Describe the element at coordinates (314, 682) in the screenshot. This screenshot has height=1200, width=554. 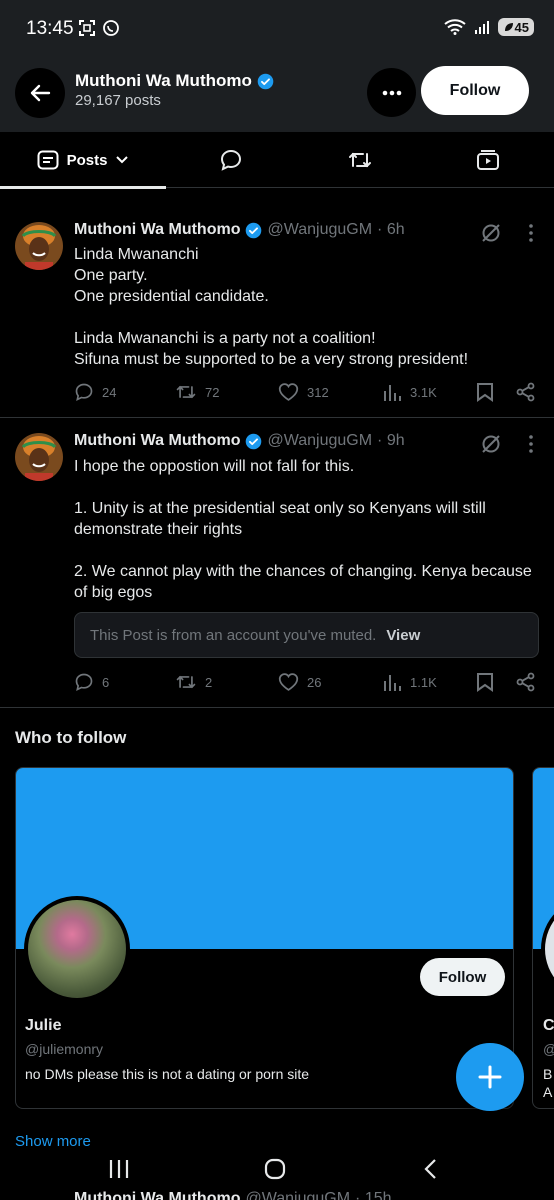
I see `like-count: 26` at that location.